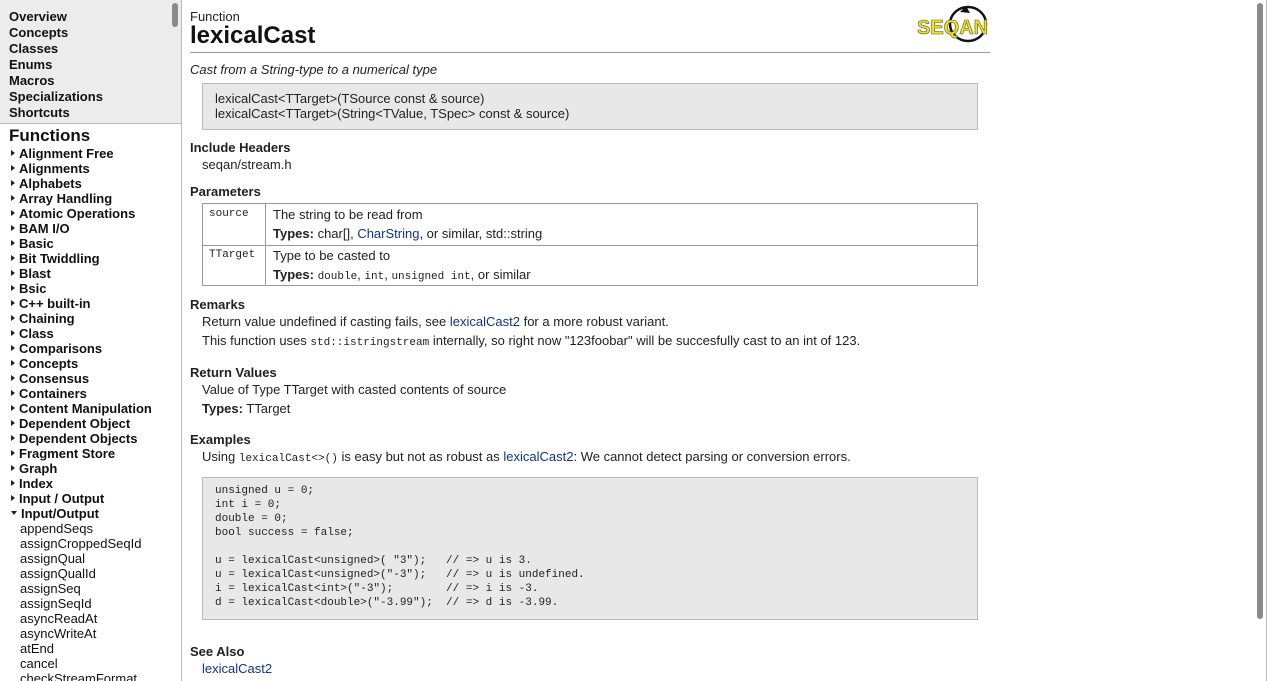 This screenshot has width=1267, height=681. What do you see at coordinates (46, 183) in the screenshot?
I see `category-item: Alphabets` at bounding box center [46, 183].